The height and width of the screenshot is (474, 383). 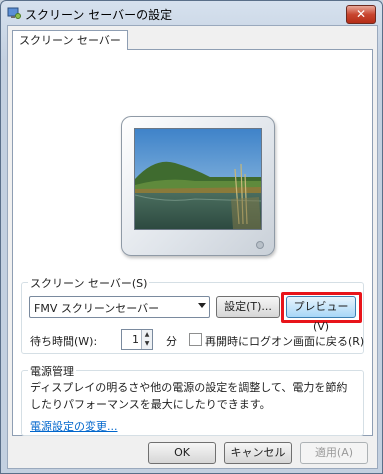 I want to click on close-button: ✕, so click(x=361, y=14).